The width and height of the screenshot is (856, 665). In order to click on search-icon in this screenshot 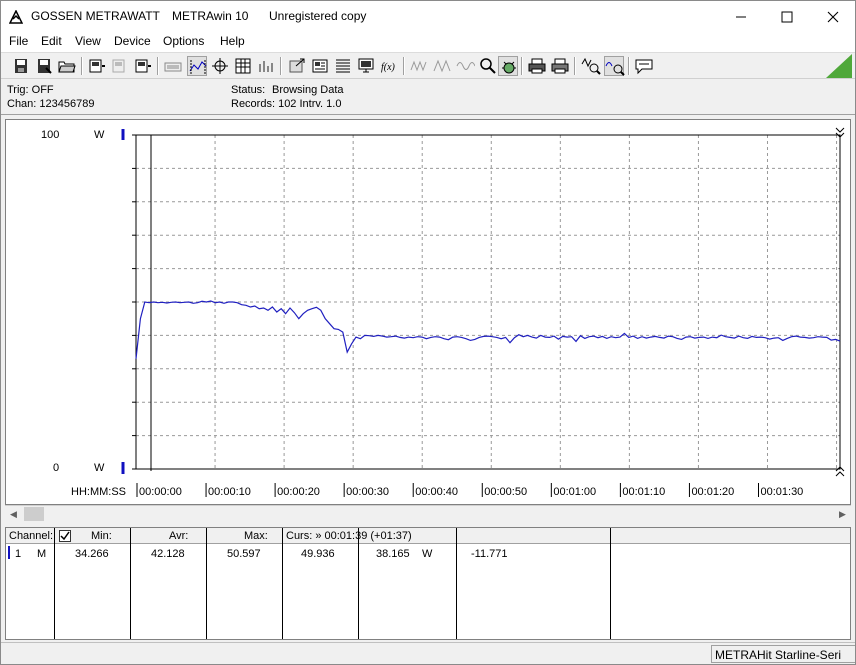, I will do `click(488, 66)`.